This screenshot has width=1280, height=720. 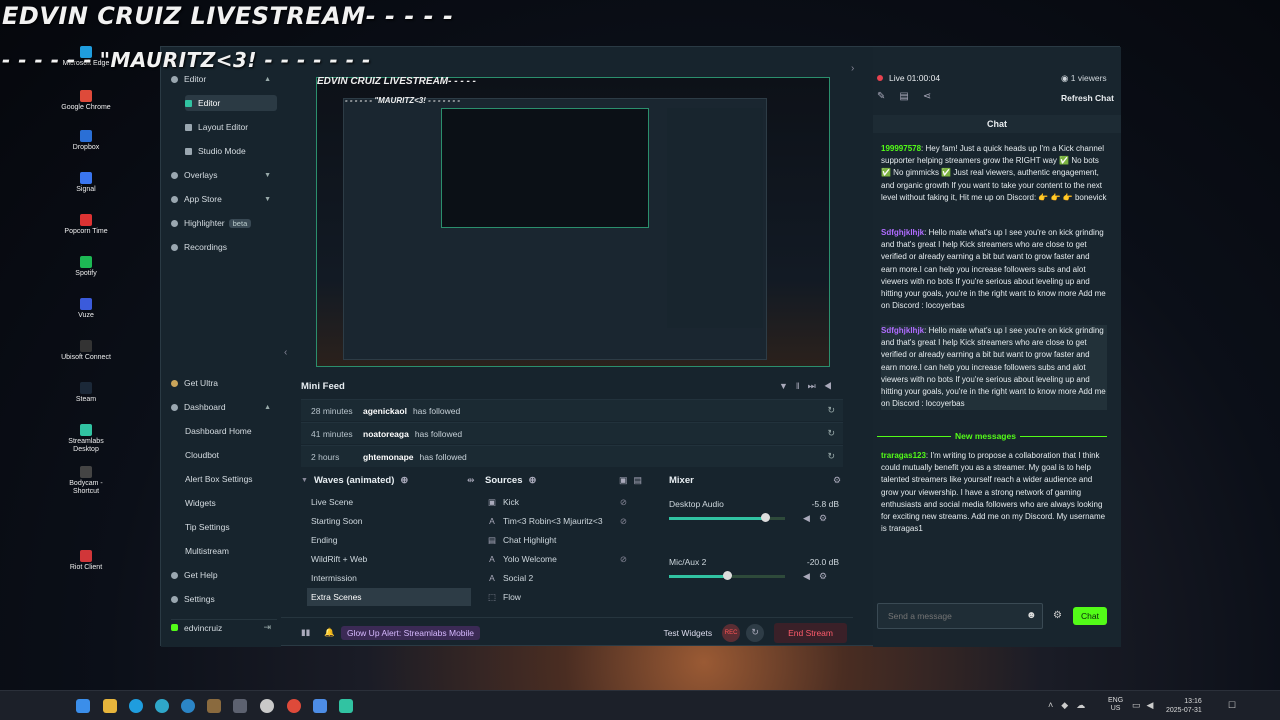 I want to click on chat-username: traragas123, so click(x=903, y=455).